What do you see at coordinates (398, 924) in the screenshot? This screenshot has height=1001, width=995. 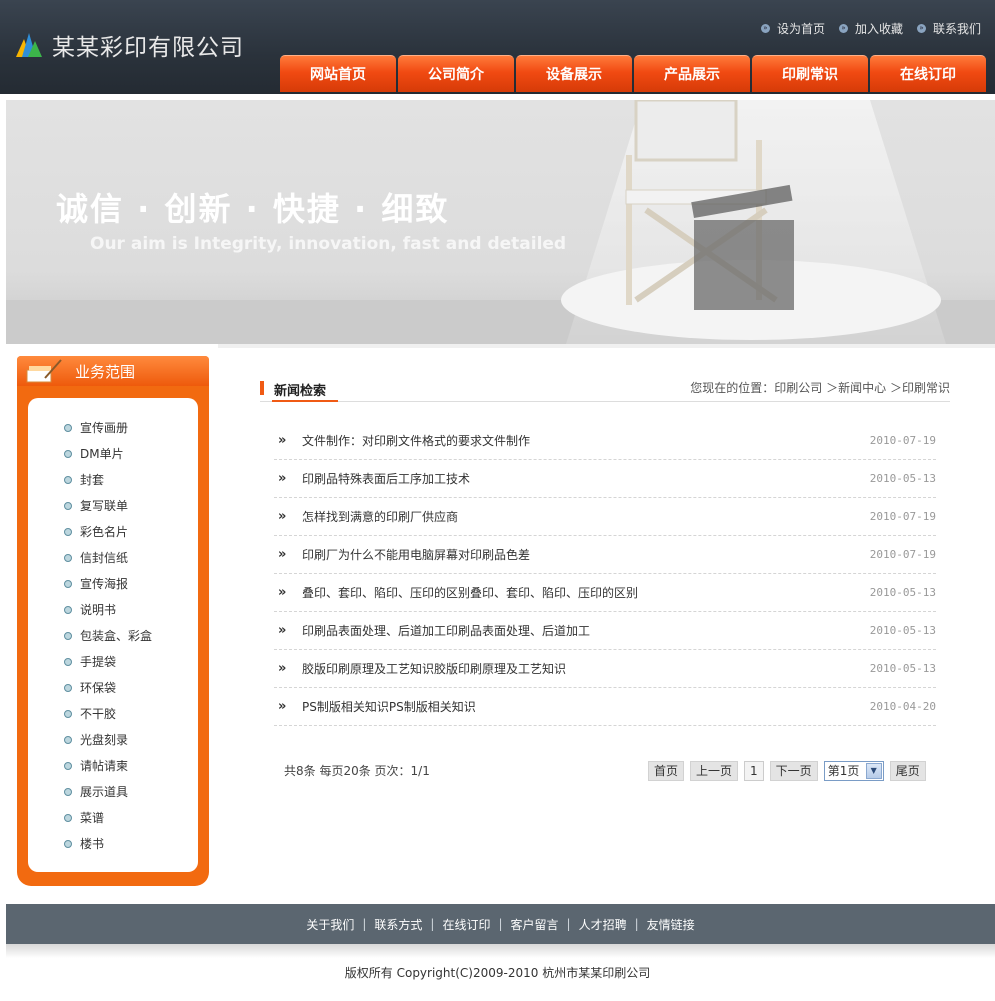 I see `footer-link-contact: 联系方式` at bounding box center [398, 924].